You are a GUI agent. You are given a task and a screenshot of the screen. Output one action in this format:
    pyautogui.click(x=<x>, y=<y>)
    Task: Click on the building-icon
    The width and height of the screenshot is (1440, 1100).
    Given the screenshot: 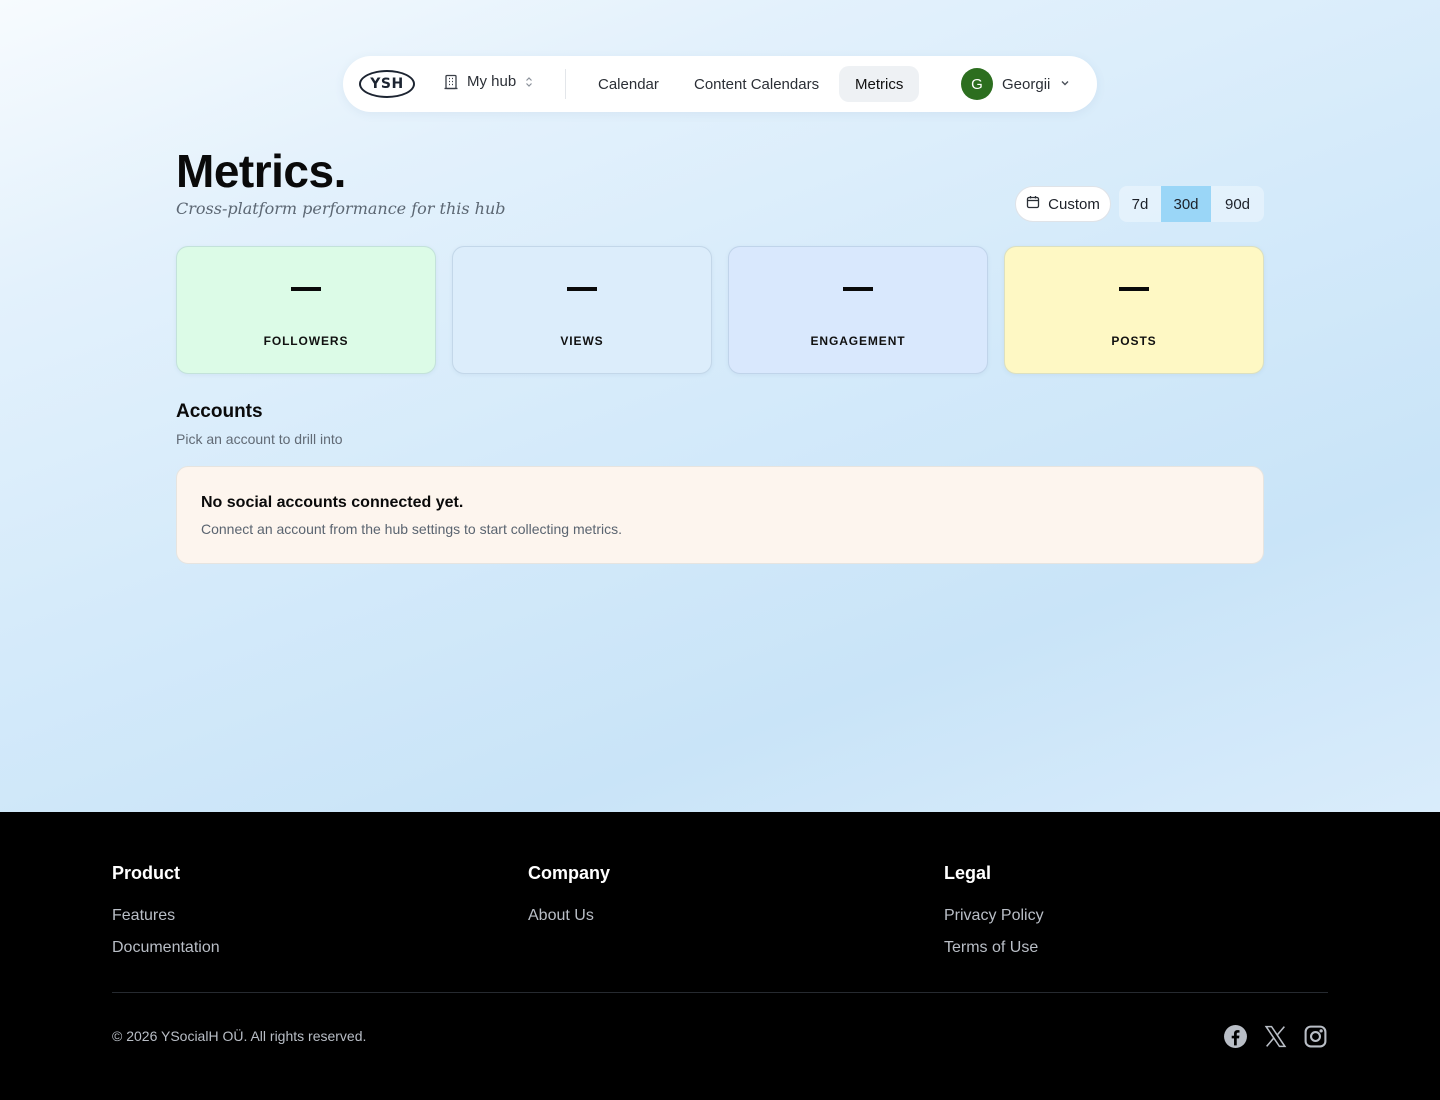 What is the action you would take?
    pyautogui.click(x=451, y=82)
    